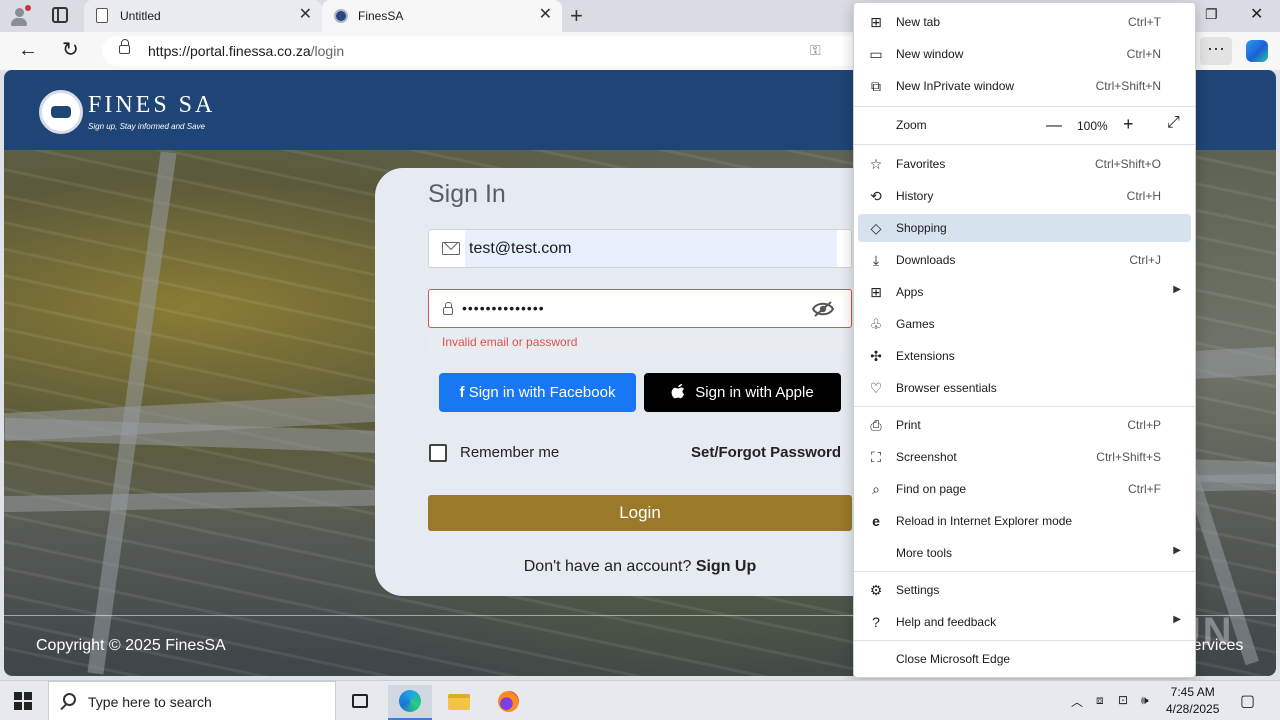  I want to click on back-arrow-icon: ←, so click(28, 50).